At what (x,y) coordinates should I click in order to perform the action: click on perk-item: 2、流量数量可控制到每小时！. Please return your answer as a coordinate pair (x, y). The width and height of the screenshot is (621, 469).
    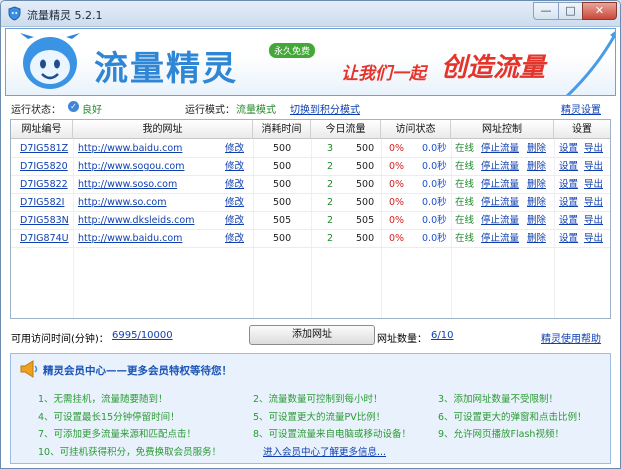
    Looking at the image, I should click on (318, 399).